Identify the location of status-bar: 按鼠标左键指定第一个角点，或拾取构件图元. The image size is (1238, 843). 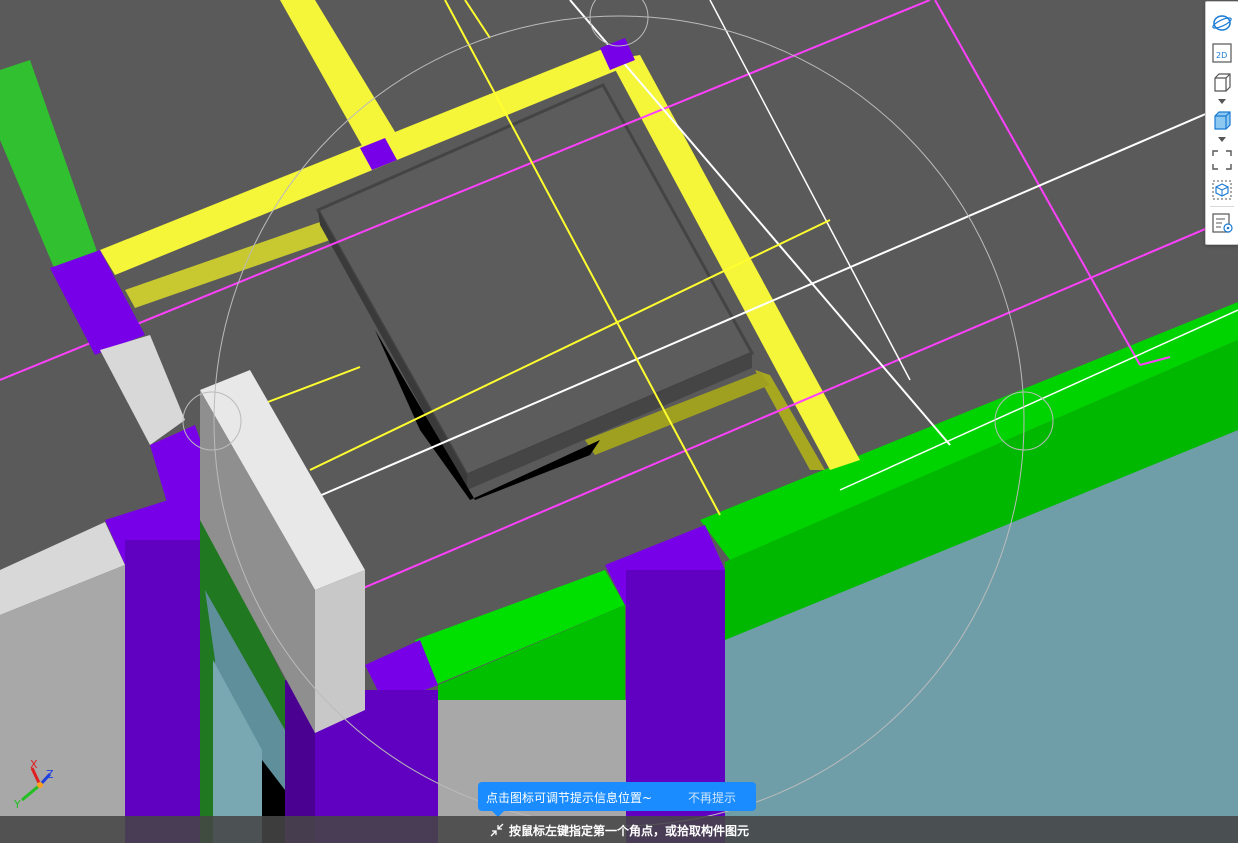
(619, 829).